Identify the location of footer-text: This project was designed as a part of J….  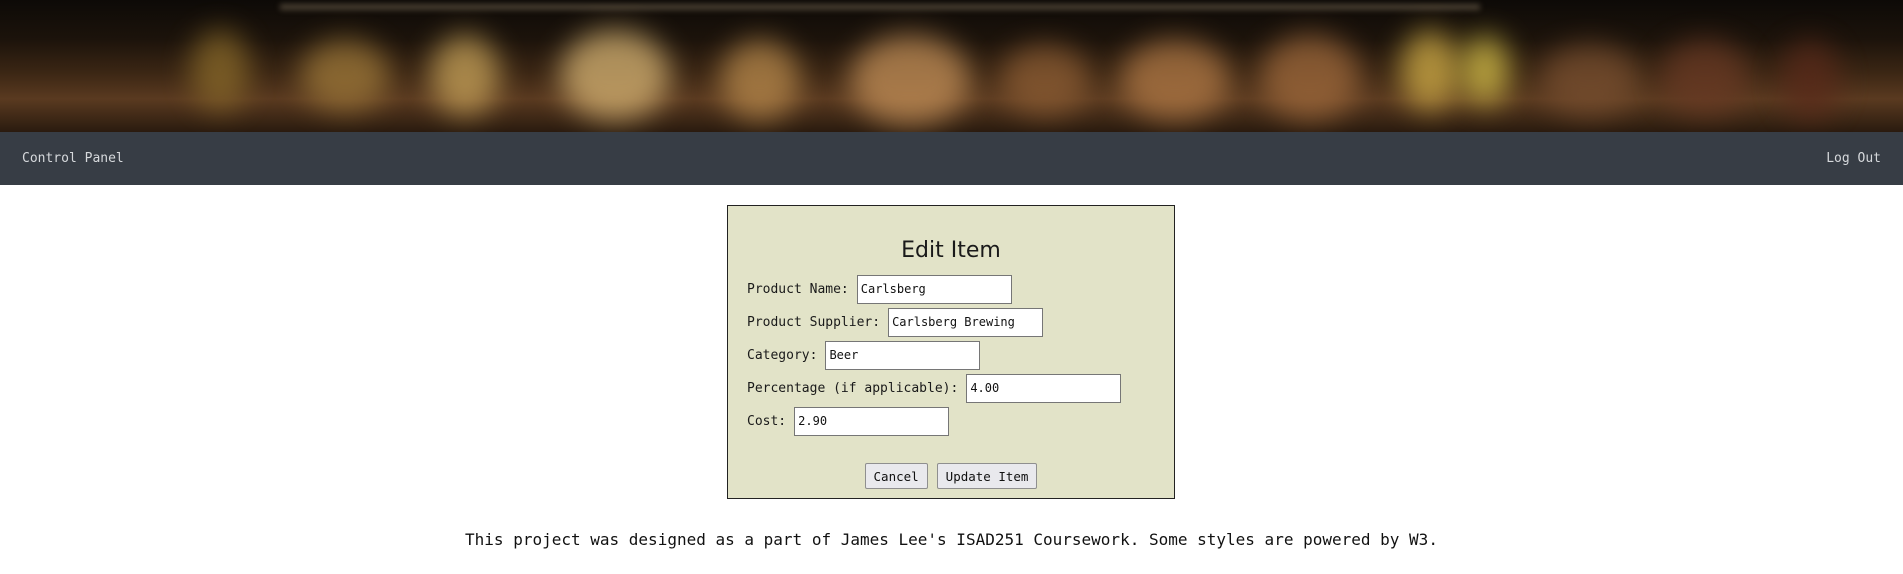
(951, 539).